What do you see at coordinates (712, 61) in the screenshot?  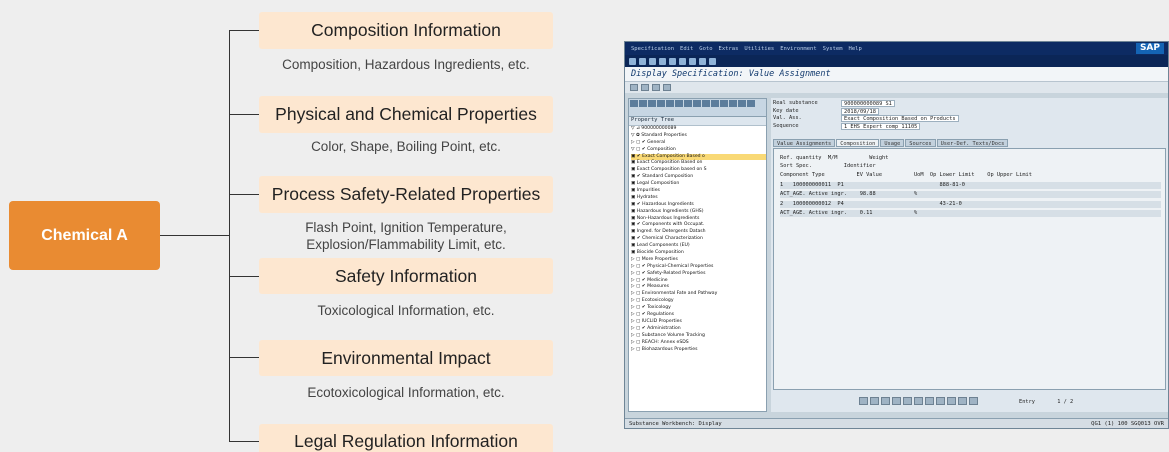 I see `help-icon` at bounding box center [712, 61].